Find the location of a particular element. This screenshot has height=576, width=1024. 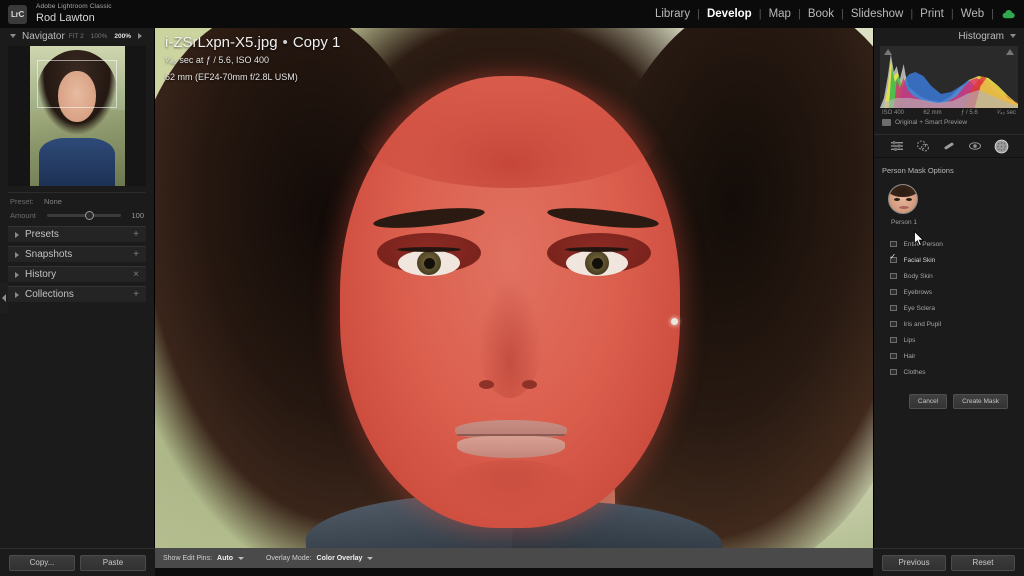

photo-eye-right is located at coordinates (597, 263).